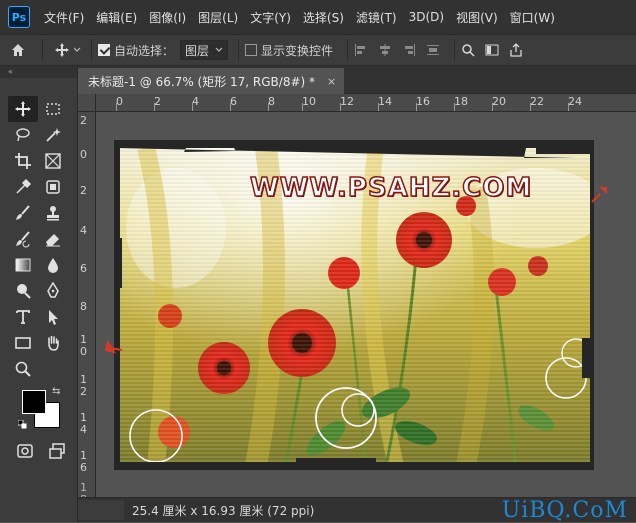 Image resolution: width=636 pixels, height=523 pixels. What do you see at coordinates (119, 101) in the screenshot?
I see `ruler-label: 0` at bounding box center [119, 101].